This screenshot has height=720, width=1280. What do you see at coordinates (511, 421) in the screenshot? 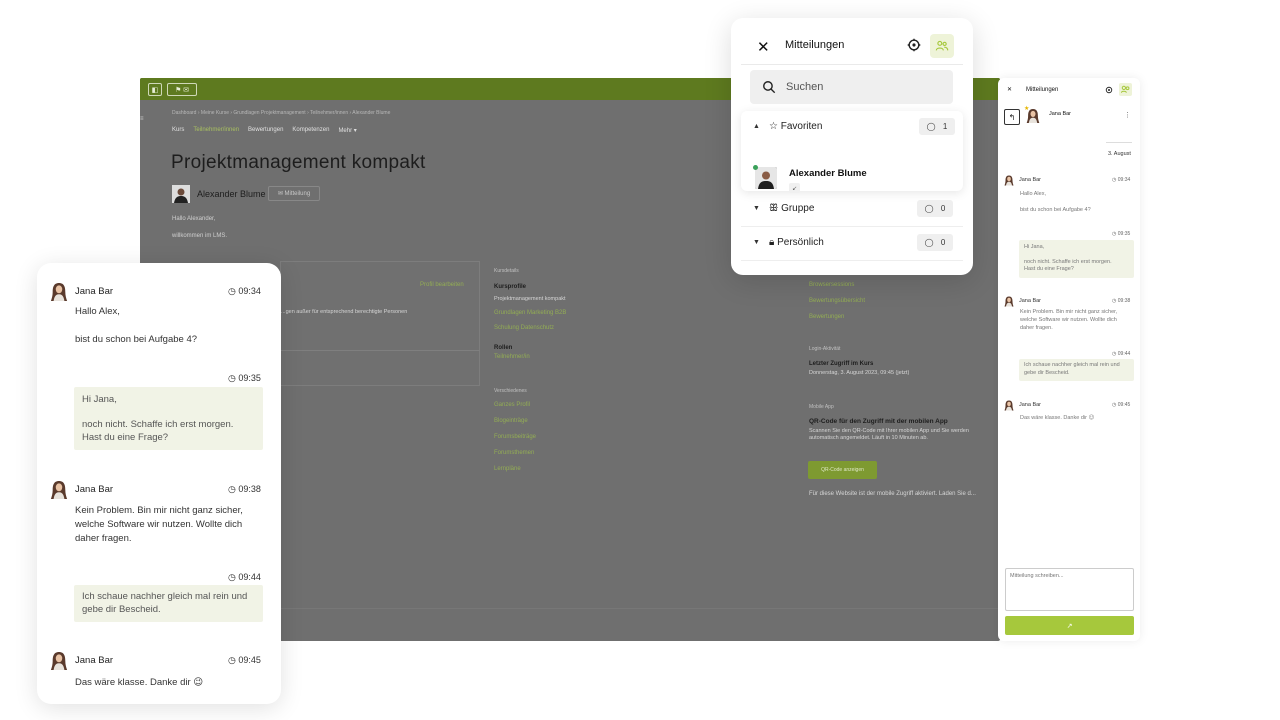
I see `misc-link: Blogeinträge` at bounding box center [511, 421].